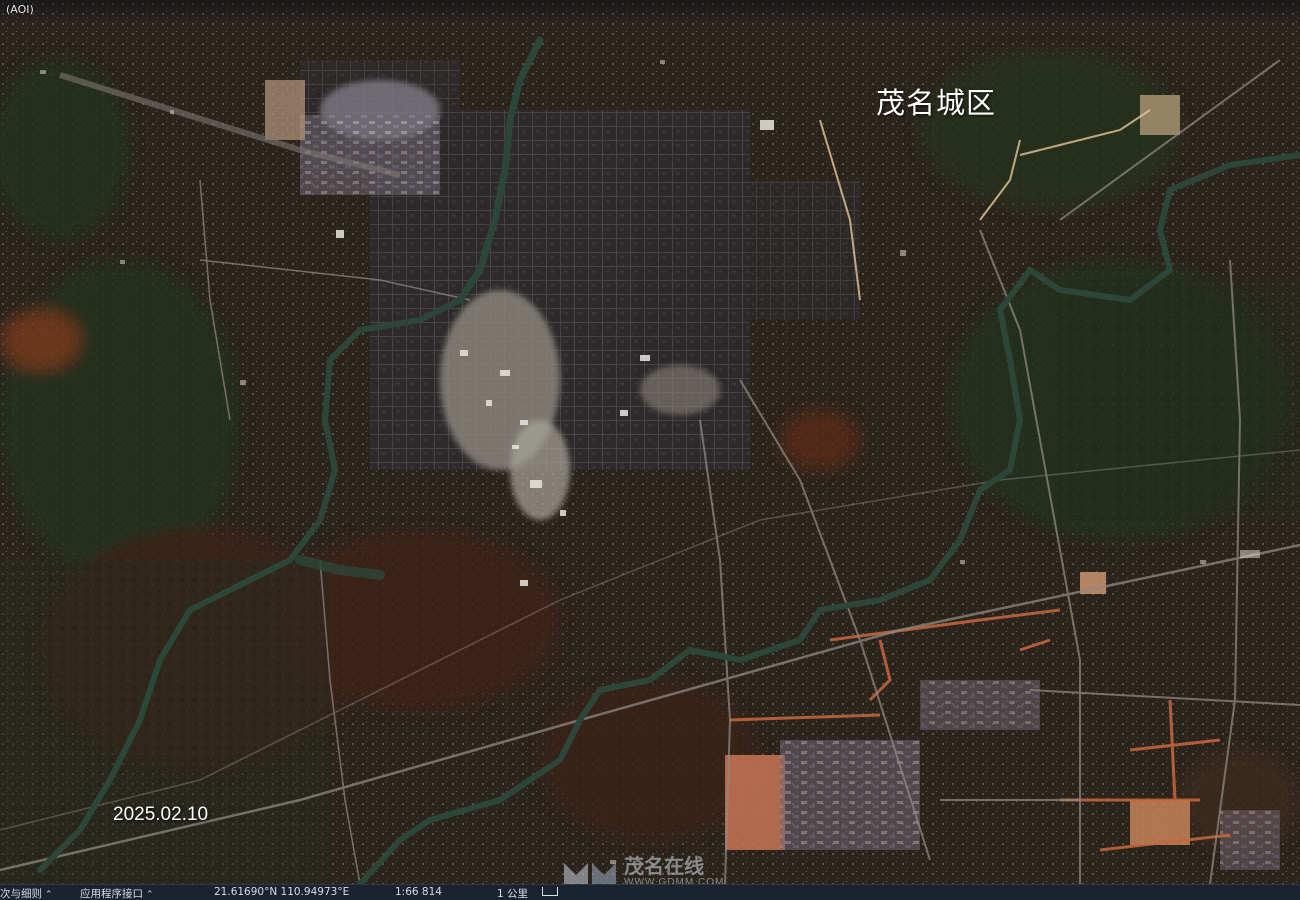 This screenshot has height=900, width=1300. I want to click on date-label: 2025.02.10, so click(161, 814).